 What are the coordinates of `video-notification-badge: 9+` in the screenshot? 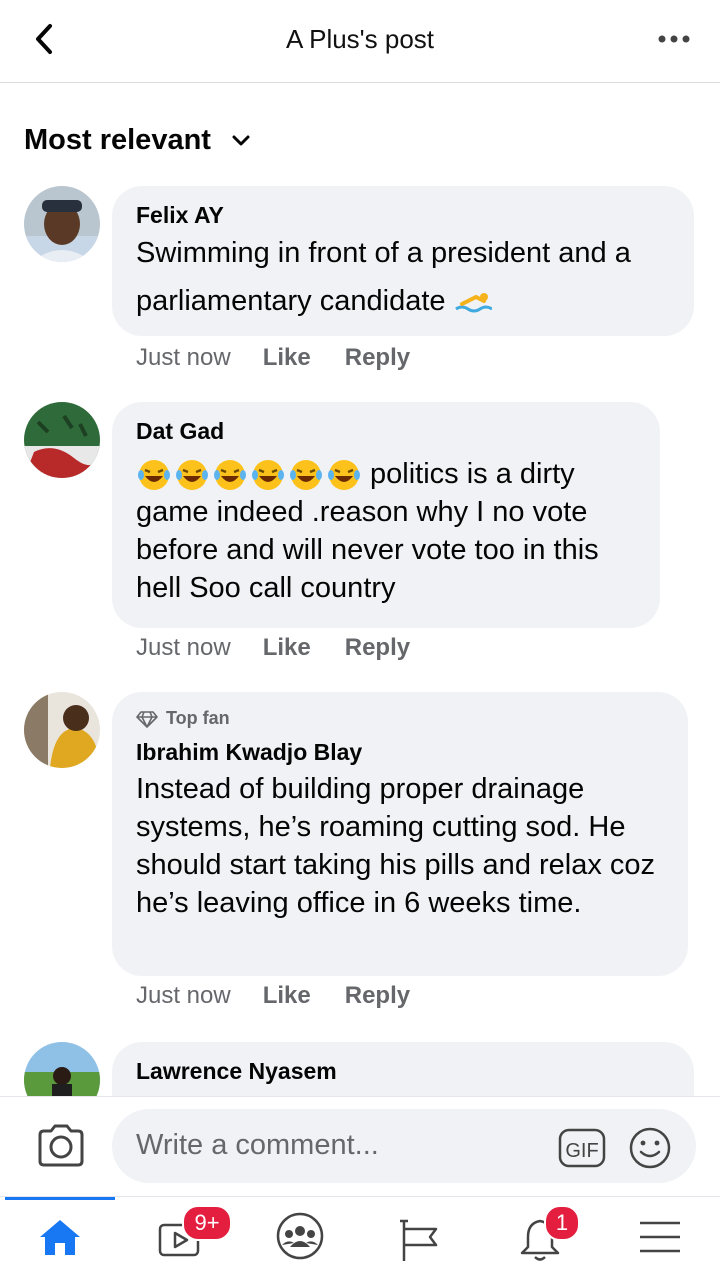 It's located at (207, 1223).